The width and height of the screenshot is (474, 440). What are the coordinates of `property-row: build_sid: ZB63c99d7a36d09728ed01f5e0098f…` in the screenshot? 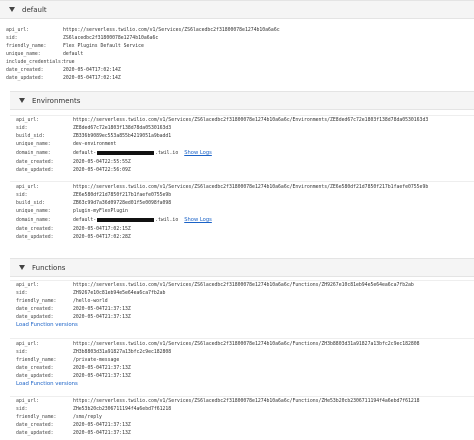 It's located at (93, 203).